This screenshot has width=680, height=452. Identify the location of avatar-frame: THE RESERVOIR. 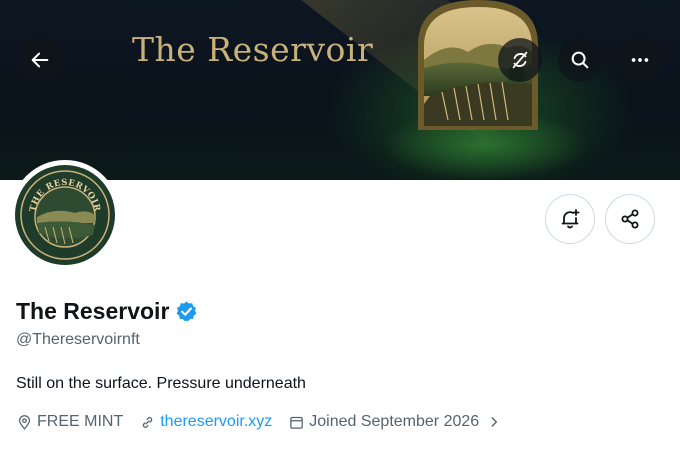
(65, 215).